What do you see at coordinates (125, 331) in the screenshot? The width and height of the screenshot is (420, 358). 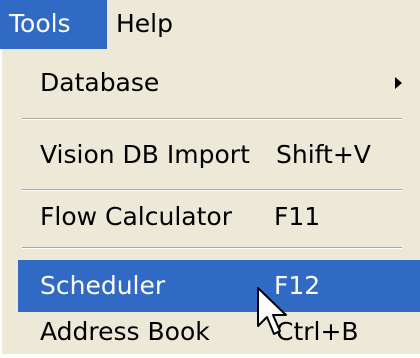 I see `menu-item-label: Address Book` at bounding box center [125, 331].